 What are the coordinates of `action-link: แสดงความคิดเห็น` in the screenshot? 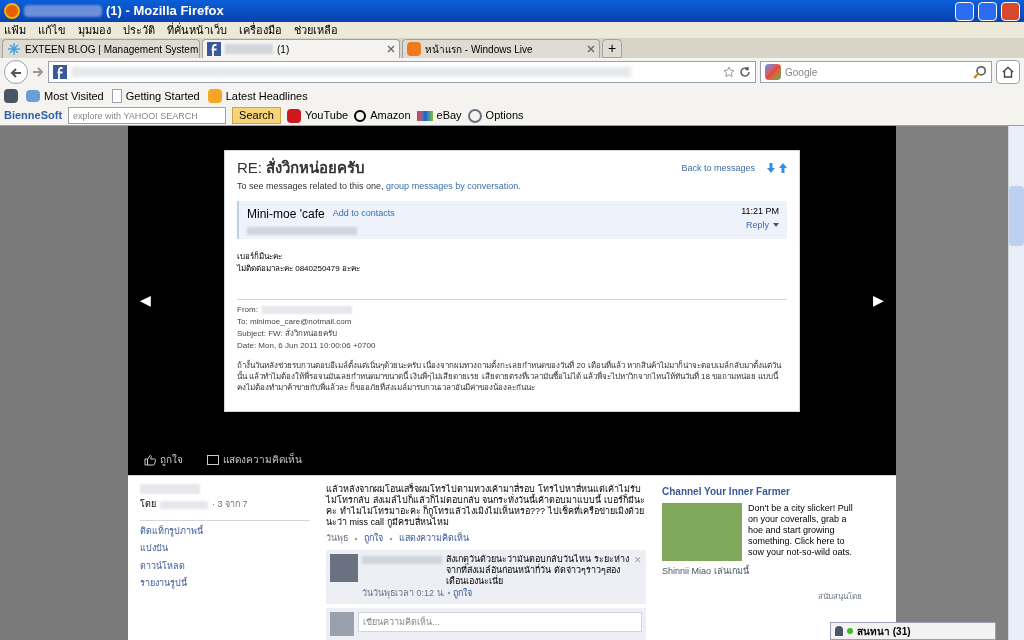 It's located at (262, 459).